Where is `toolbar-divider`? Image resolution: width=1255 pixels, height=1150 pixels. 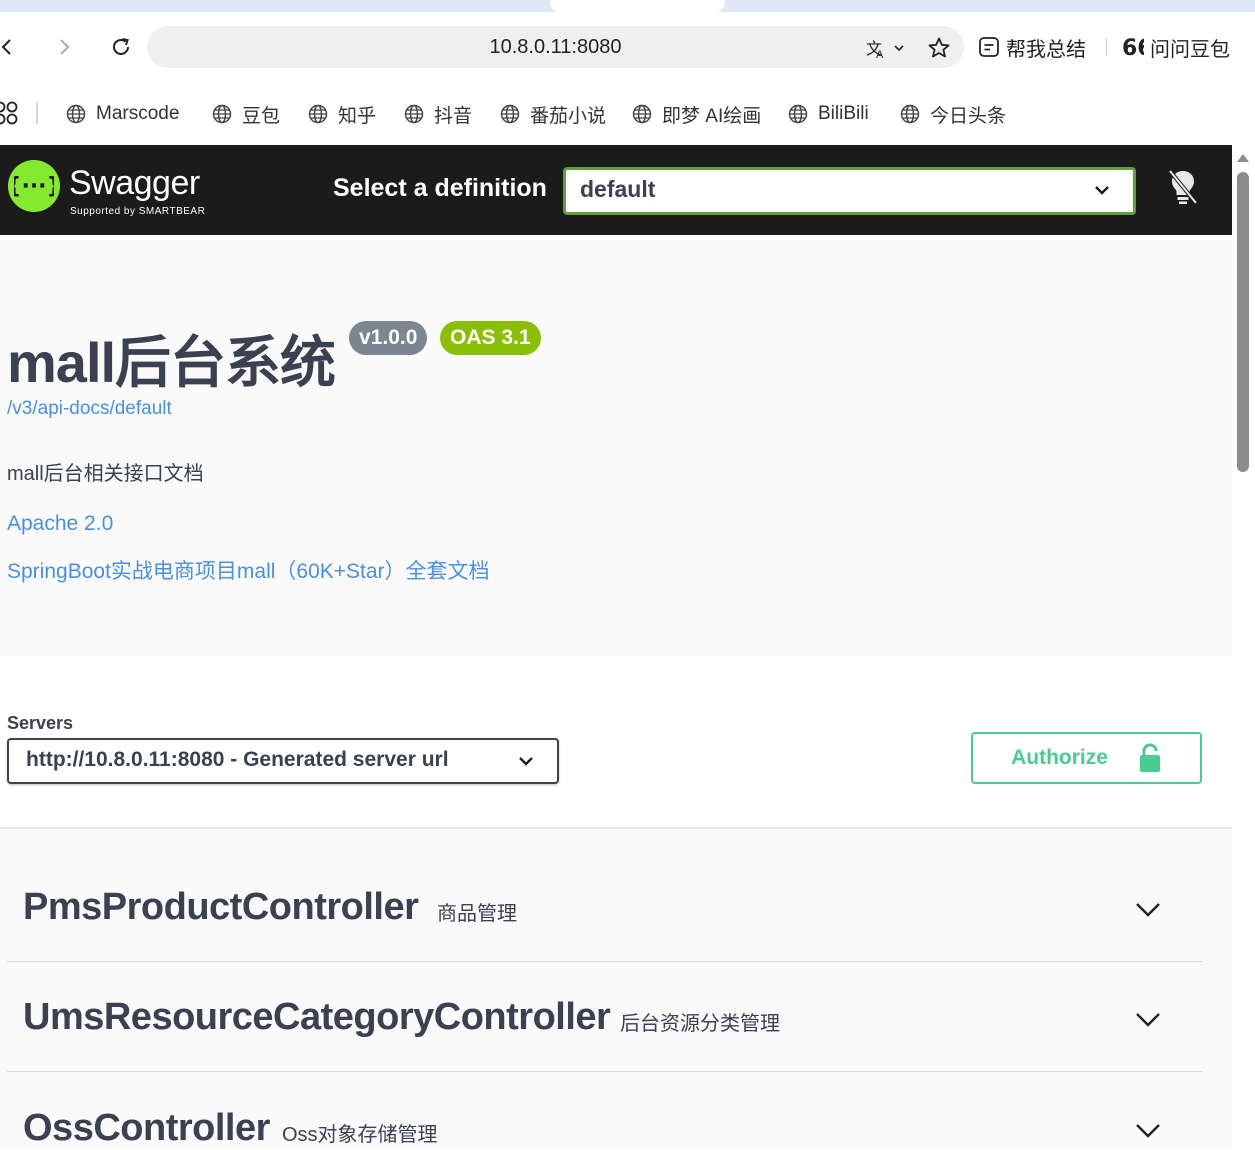 toolbar-divider is located at coordinates (1106, 47).